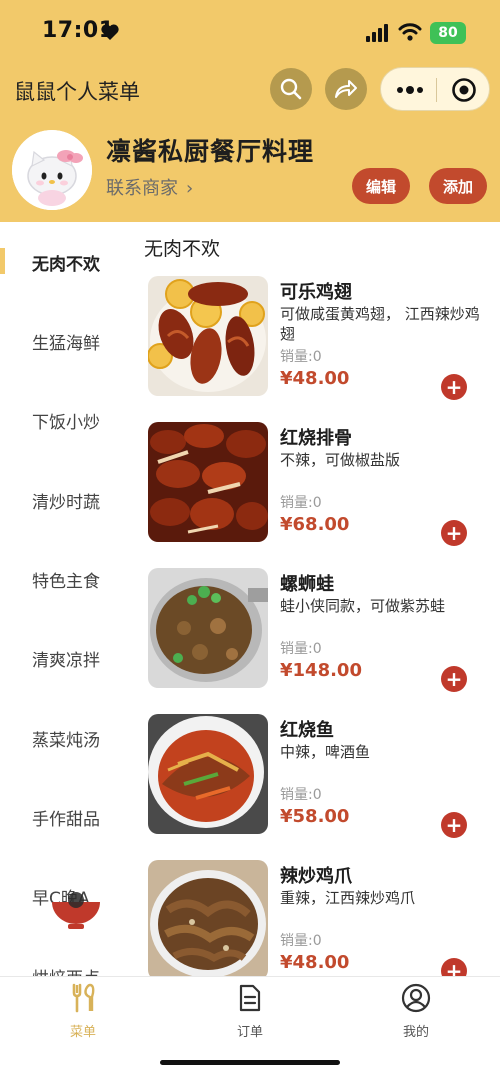  I want to click on search-icon, so click(291, 89).